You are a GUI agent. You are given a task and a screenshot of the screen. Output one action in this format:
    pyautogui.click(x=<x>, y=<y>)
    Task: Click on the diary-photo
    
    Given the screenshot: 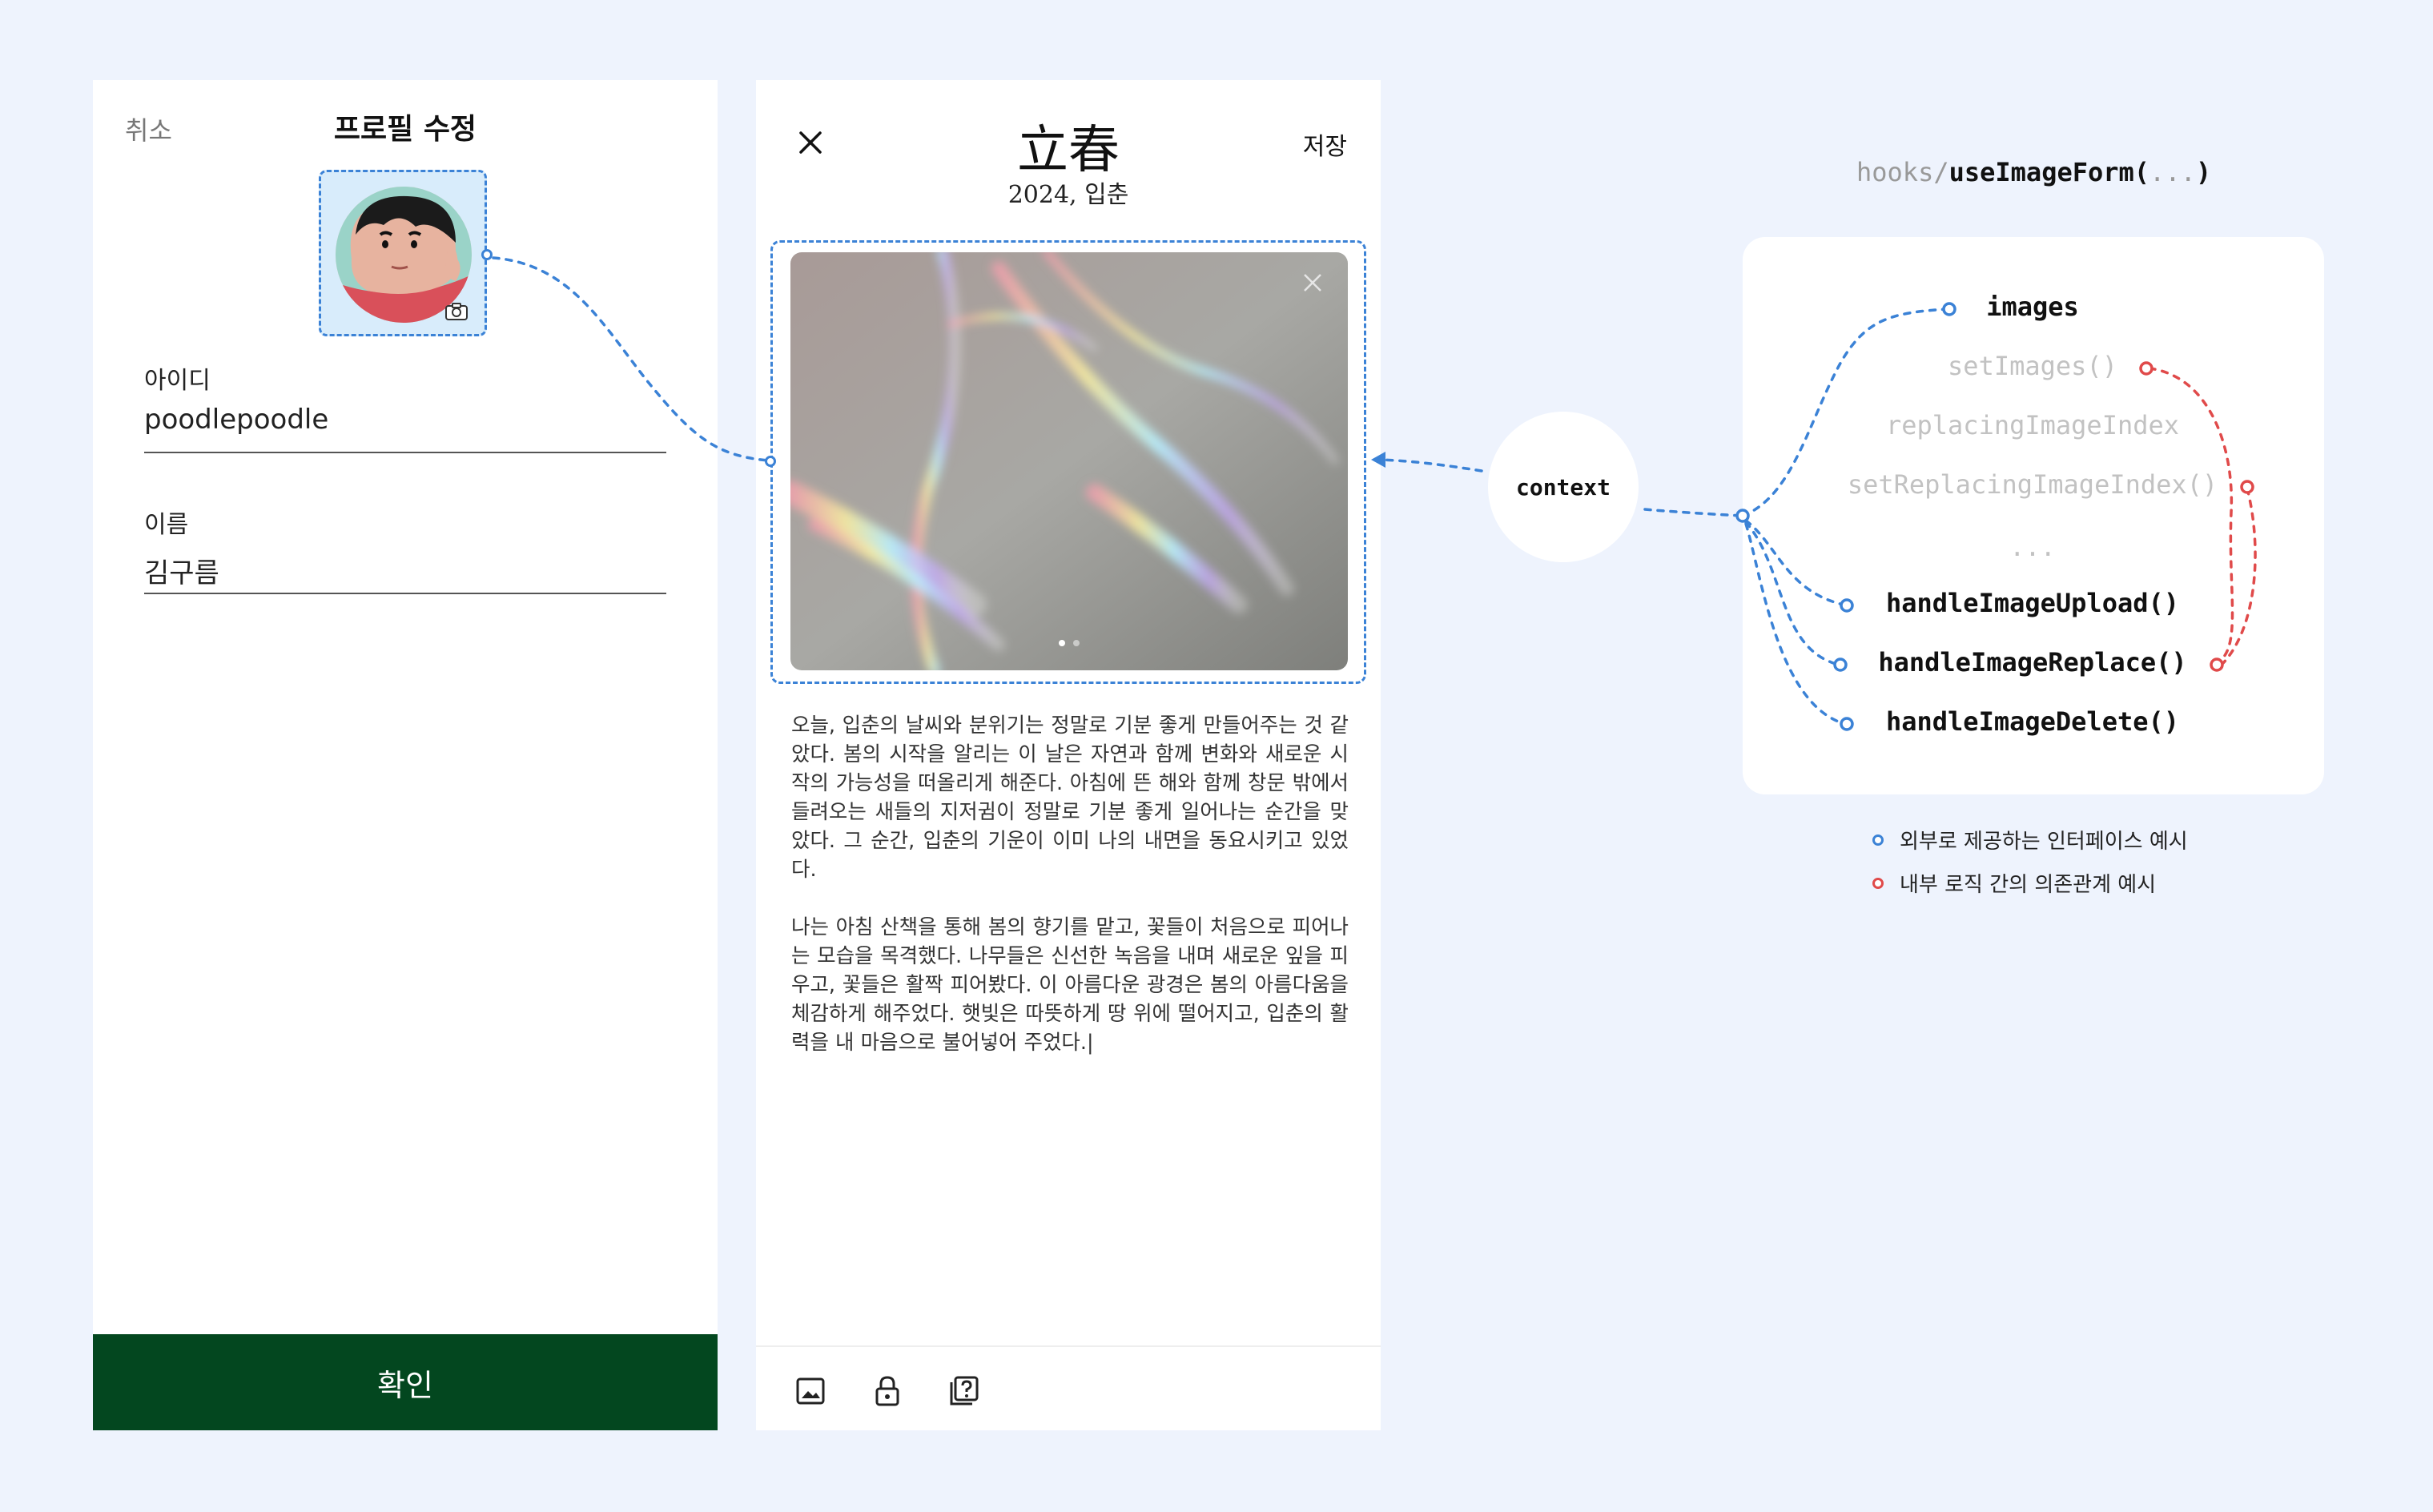 What is the action you would take?
    pyautogui.click(x=1069, y=461)
    